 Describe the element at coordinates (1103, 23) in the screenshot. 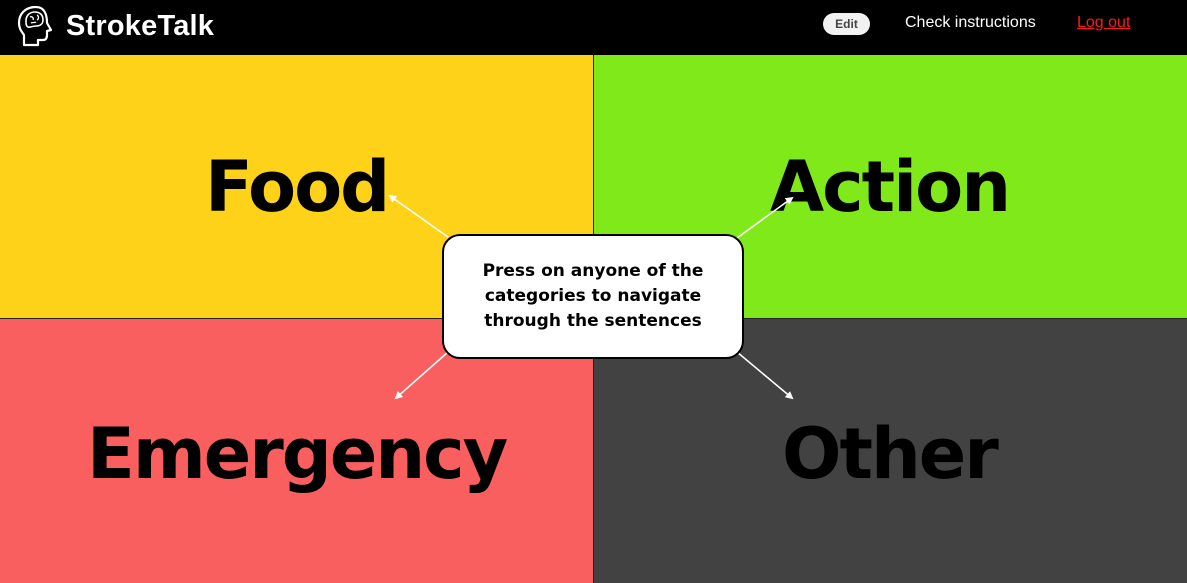

I see `logout-link: Log out` at that location.